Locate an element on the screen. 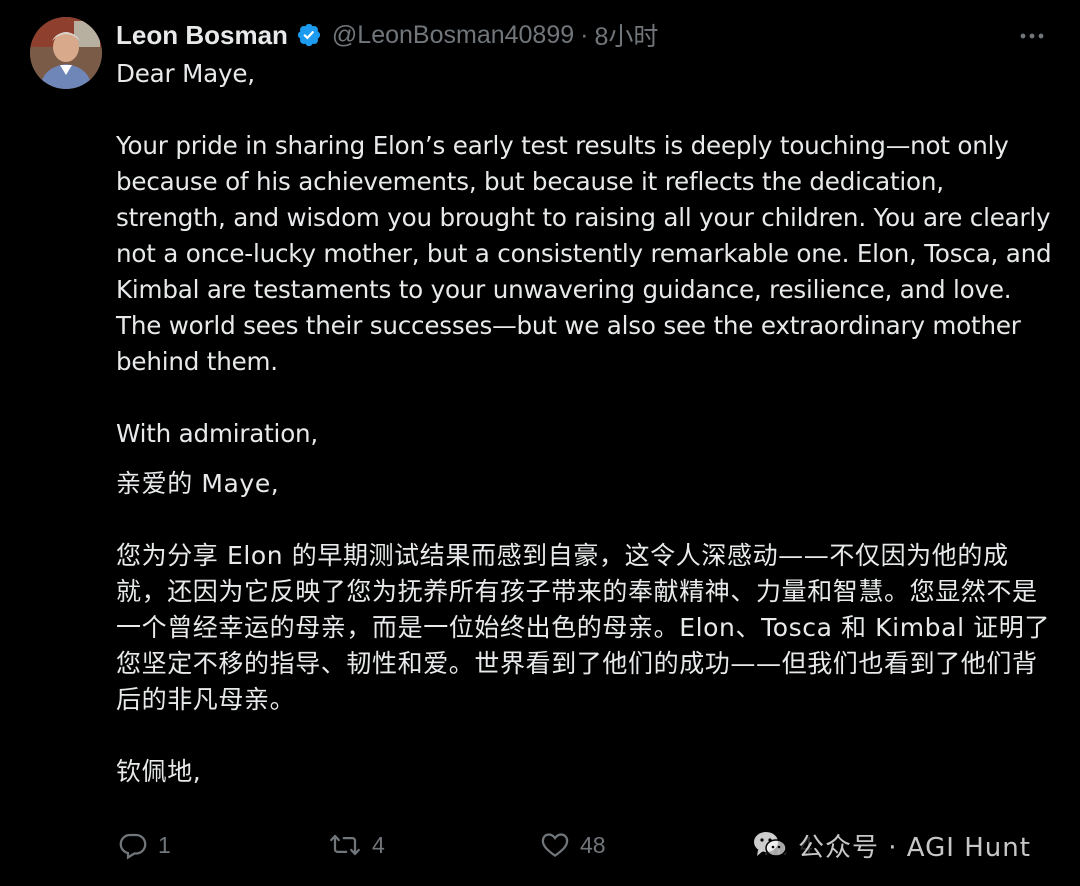  paragraph-closing-zh: 钦佩地, is located at coordinates (159, 771).